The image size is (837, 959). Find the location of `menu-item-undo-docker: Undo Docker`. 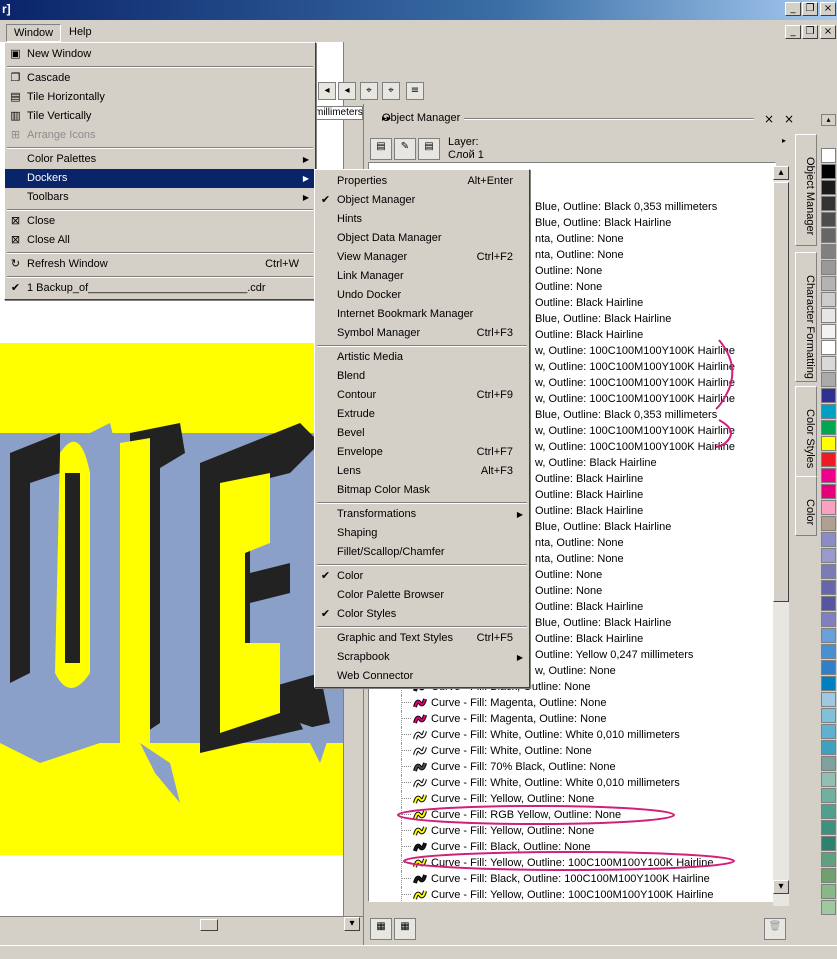

menu-item-undo-docker: Undo Docker is located at coordinates (422, 295).